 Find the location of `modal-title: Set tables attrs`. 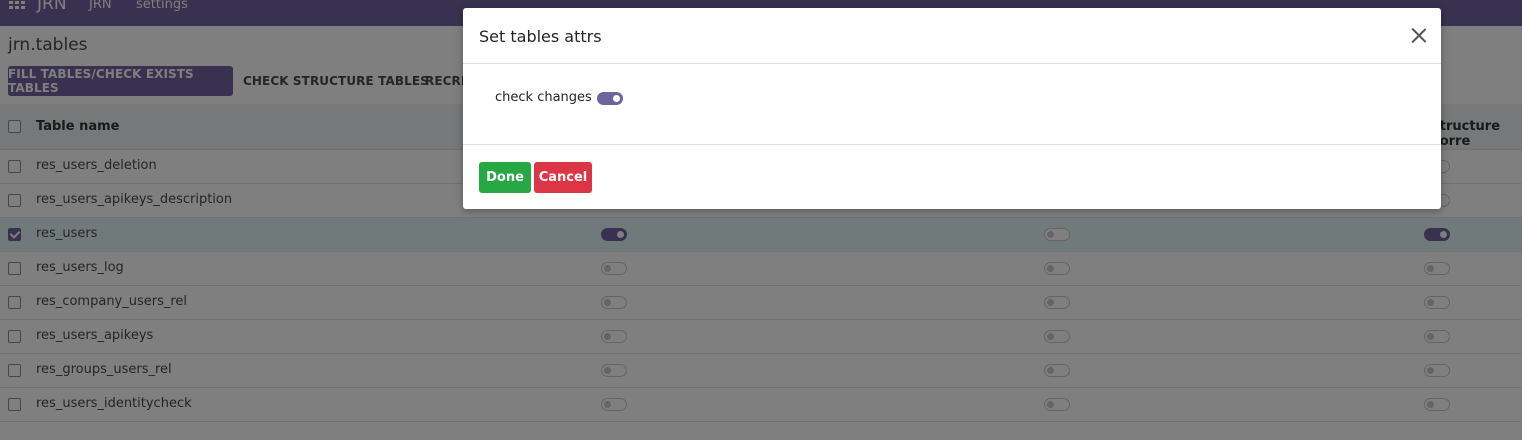

modal-title: Set tables attrs is located at coordinates (540, 36).